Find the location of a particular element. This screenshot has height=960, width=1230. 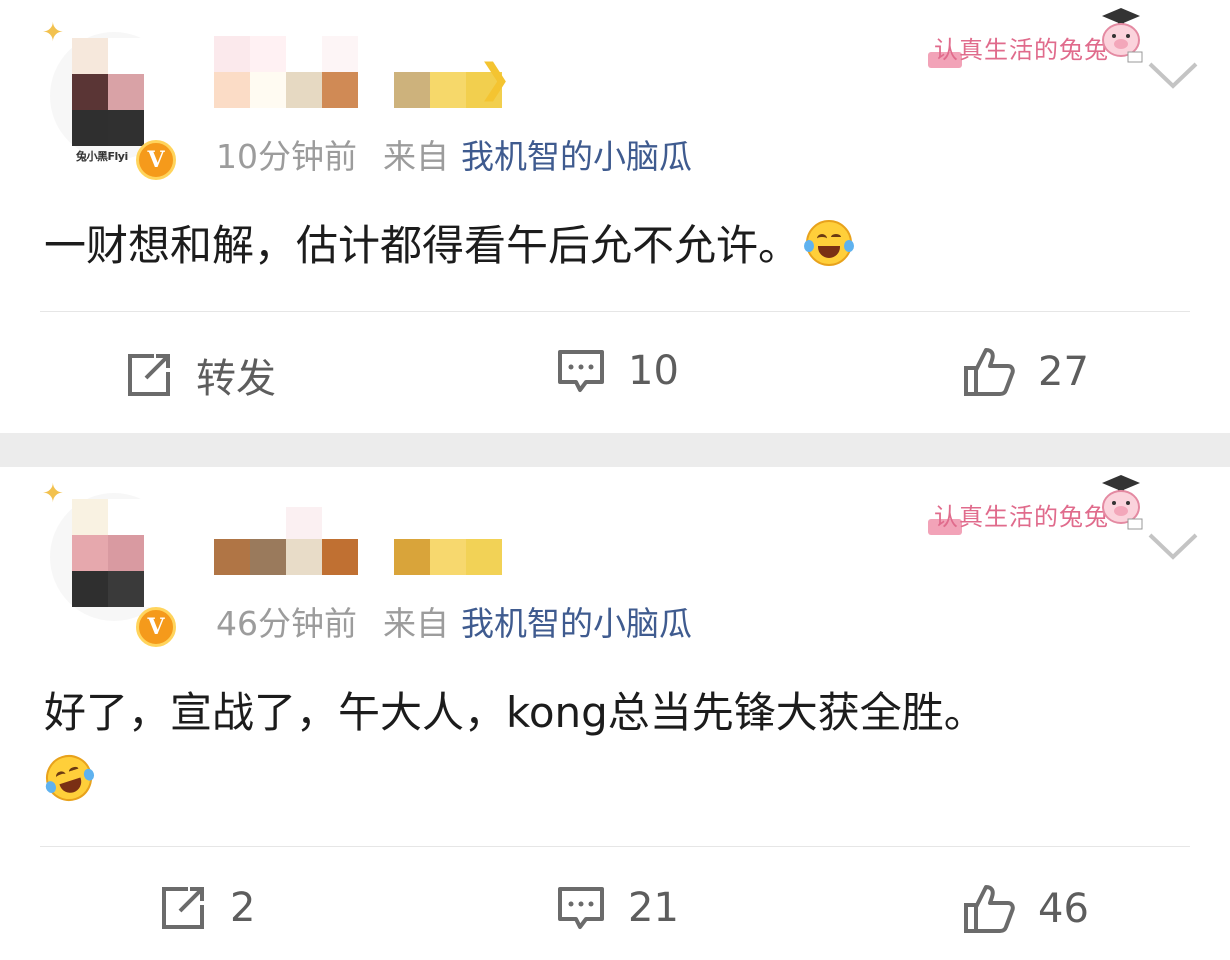

avatar: ✦ V is located at coordinates (113, 563).